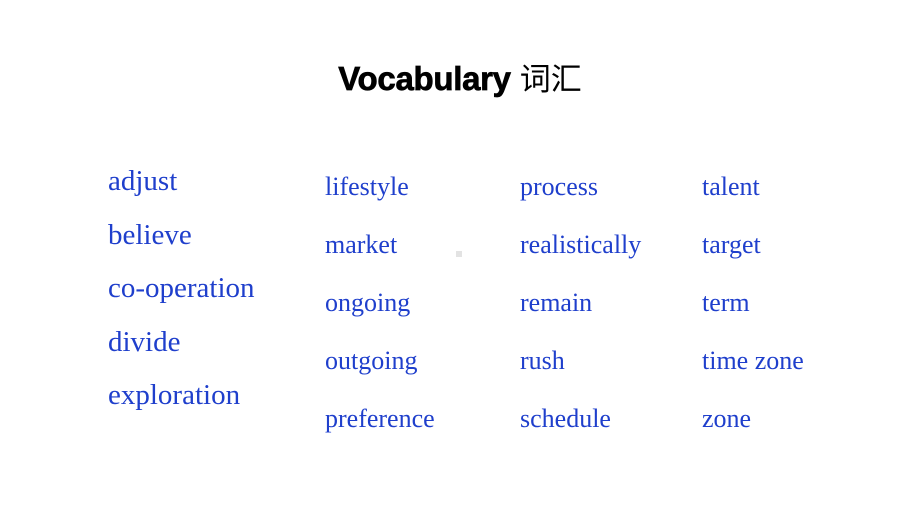 The width and height of the screenshot is (920, 518). I want to click on vocabulary-word: believe, so click(150, 234).